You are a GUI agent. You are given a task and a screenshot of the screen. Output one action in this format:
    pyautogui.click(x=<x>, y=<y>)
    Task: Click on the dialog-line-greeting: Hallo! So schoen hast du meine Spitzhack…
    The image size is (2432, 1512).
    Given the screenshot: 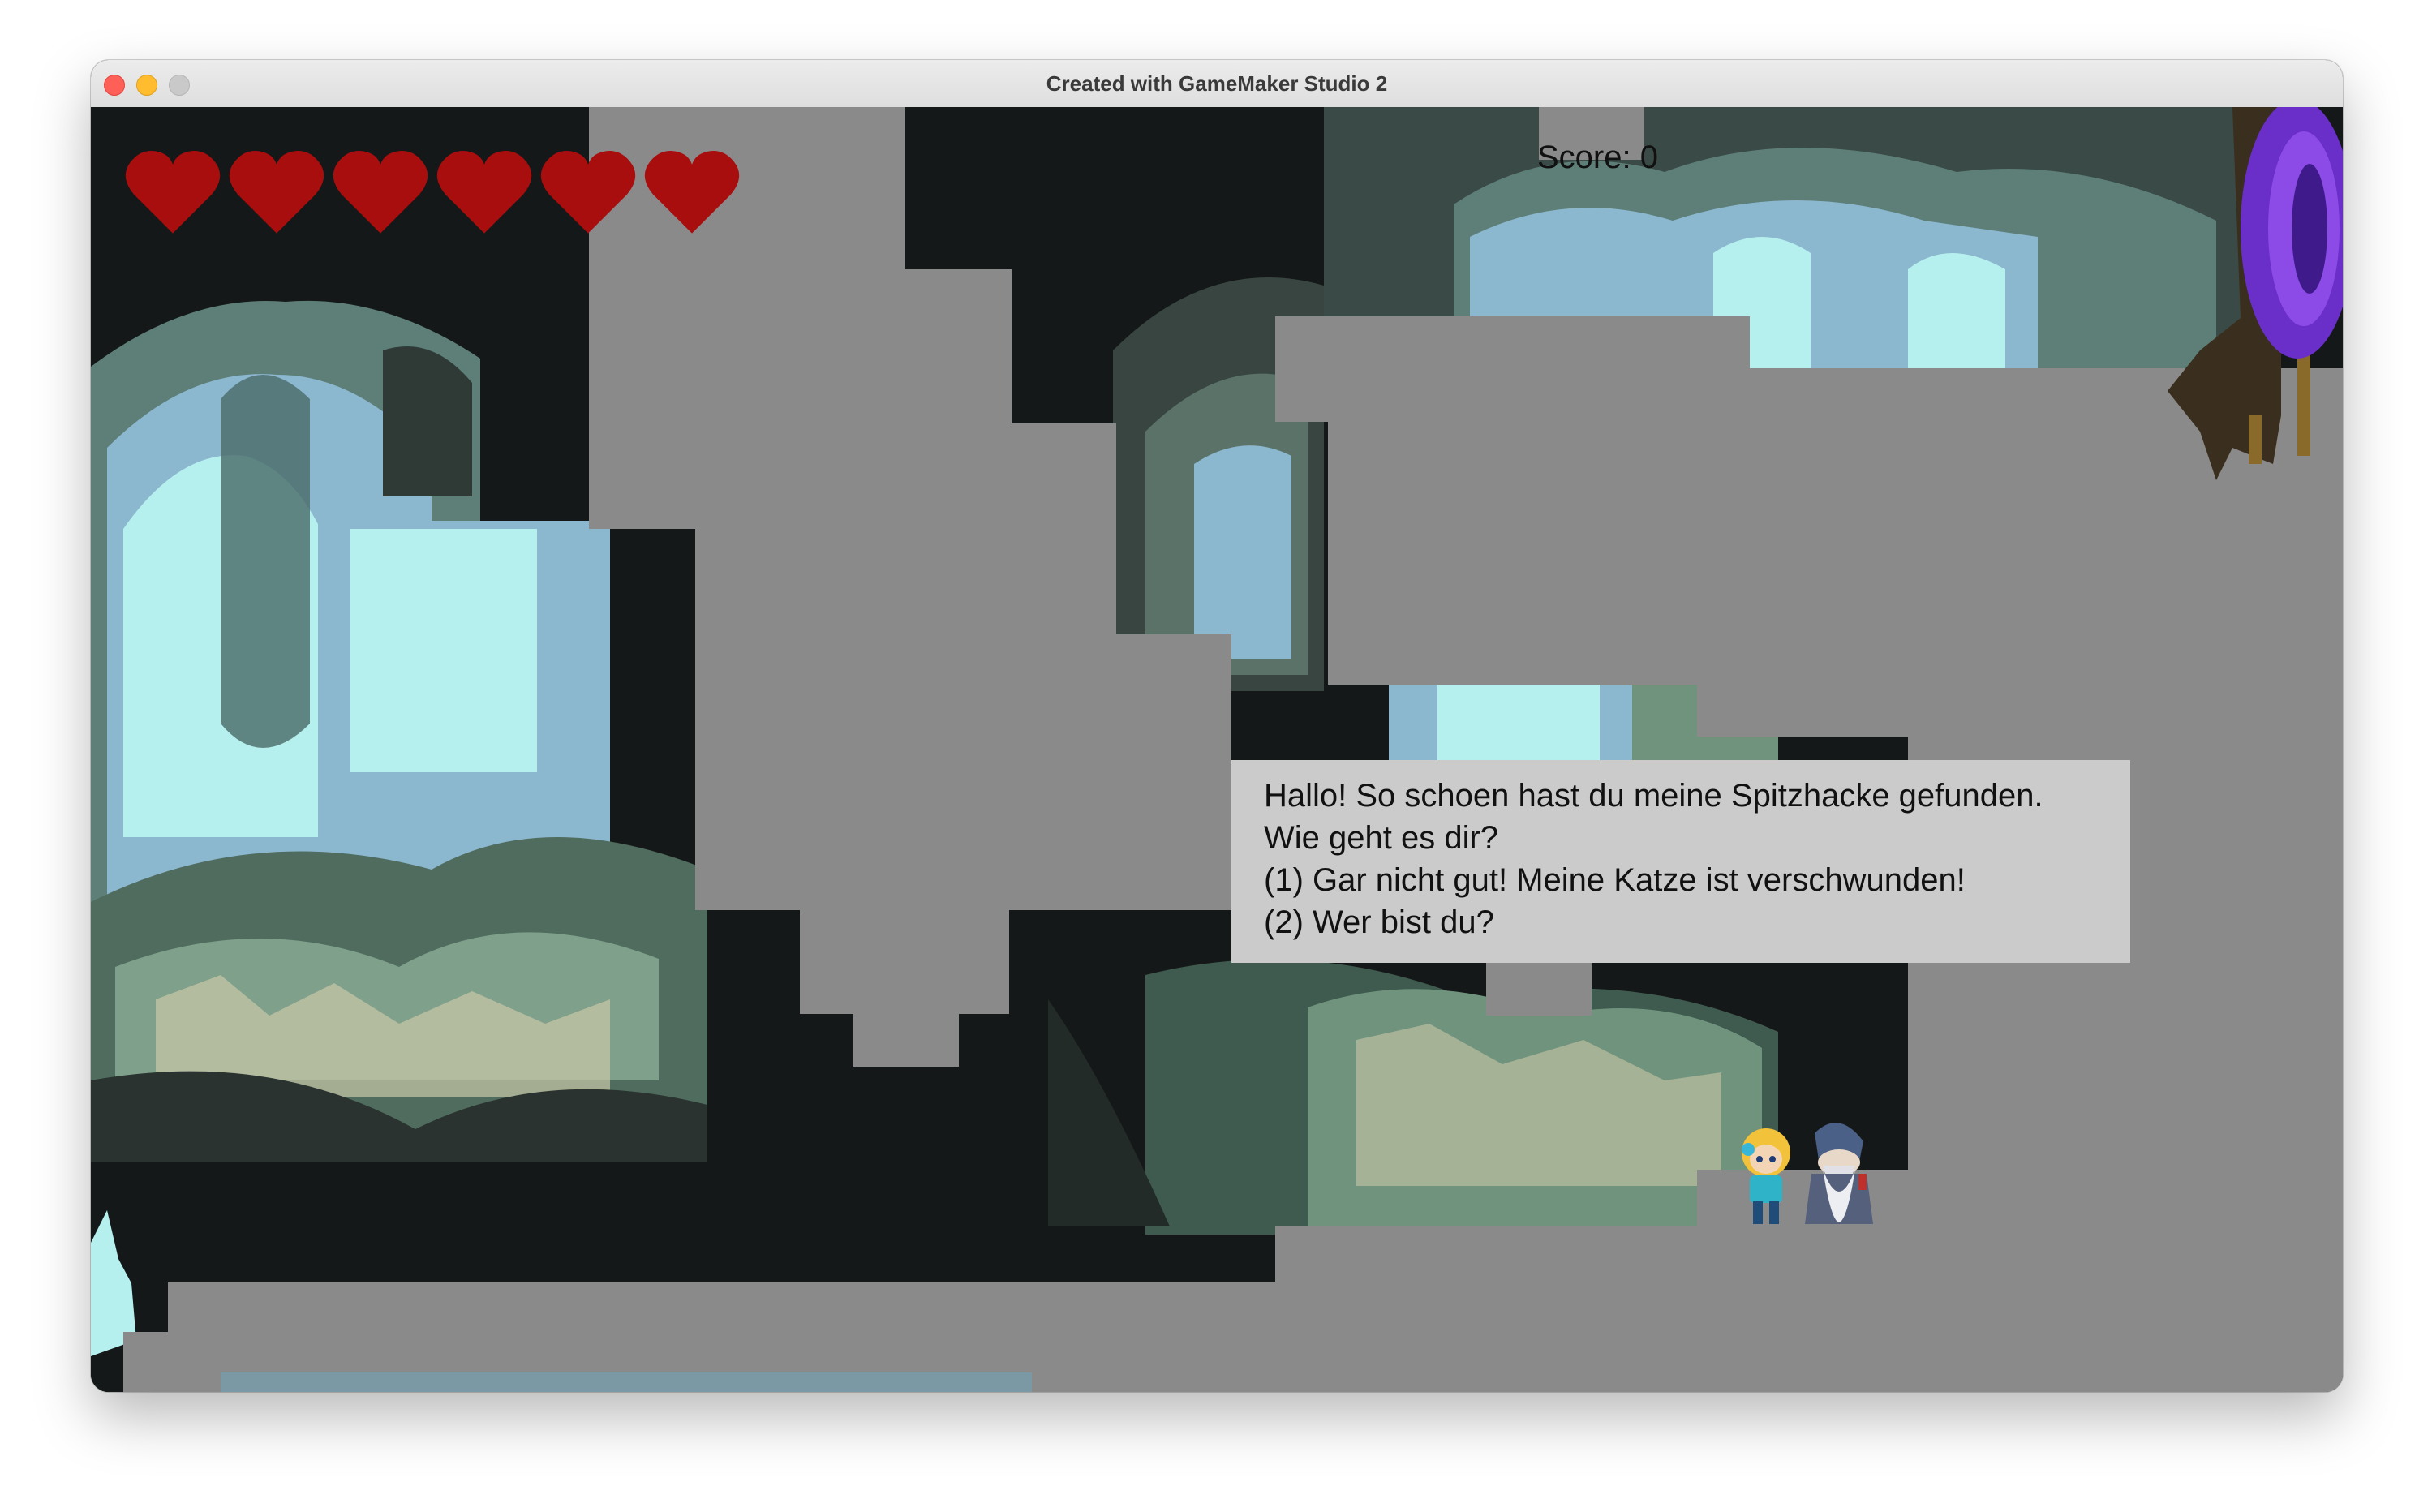 What is the action you would take?
    pyautogui.click(x=1653, y=796)
    